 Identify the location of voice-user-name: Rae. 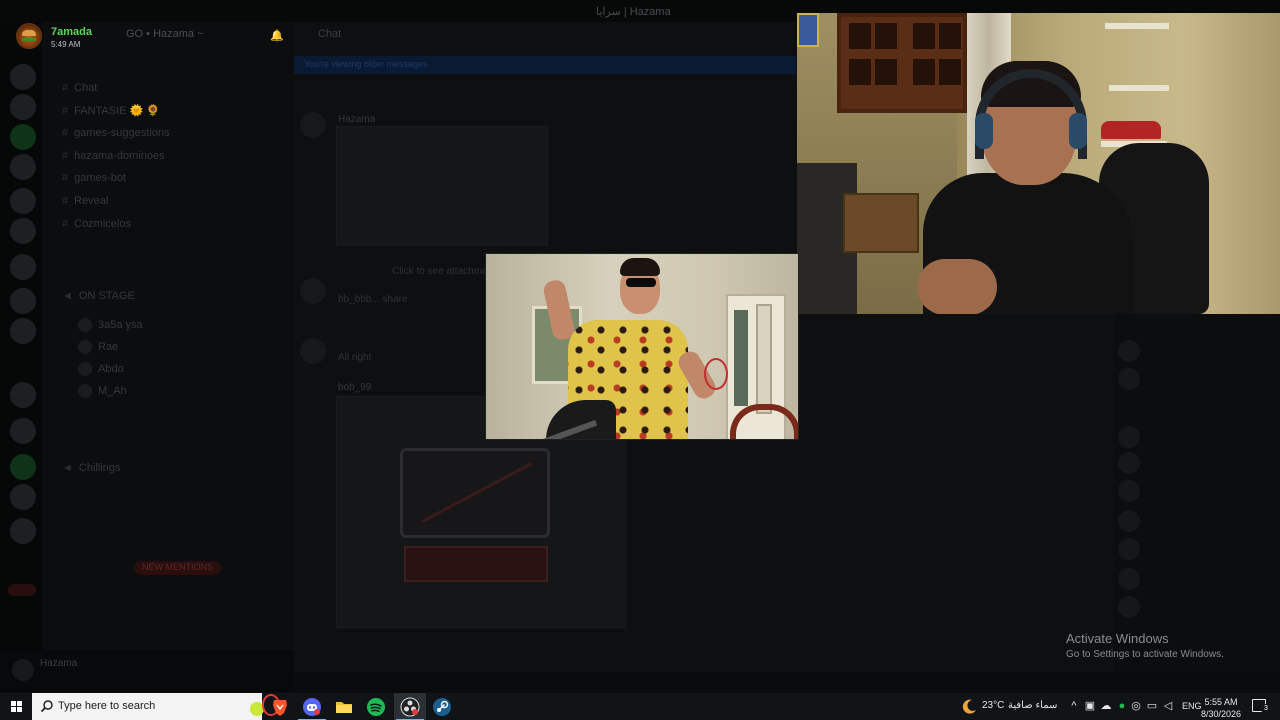
(108, 346).